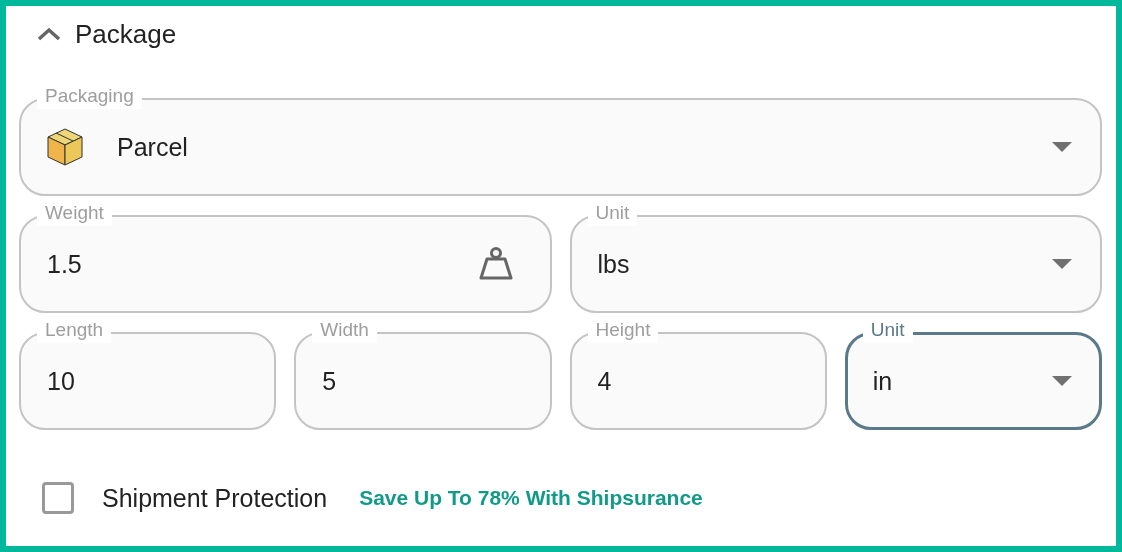  I want to click on checkbox-label: Shipment Protection, so click(215, 498).